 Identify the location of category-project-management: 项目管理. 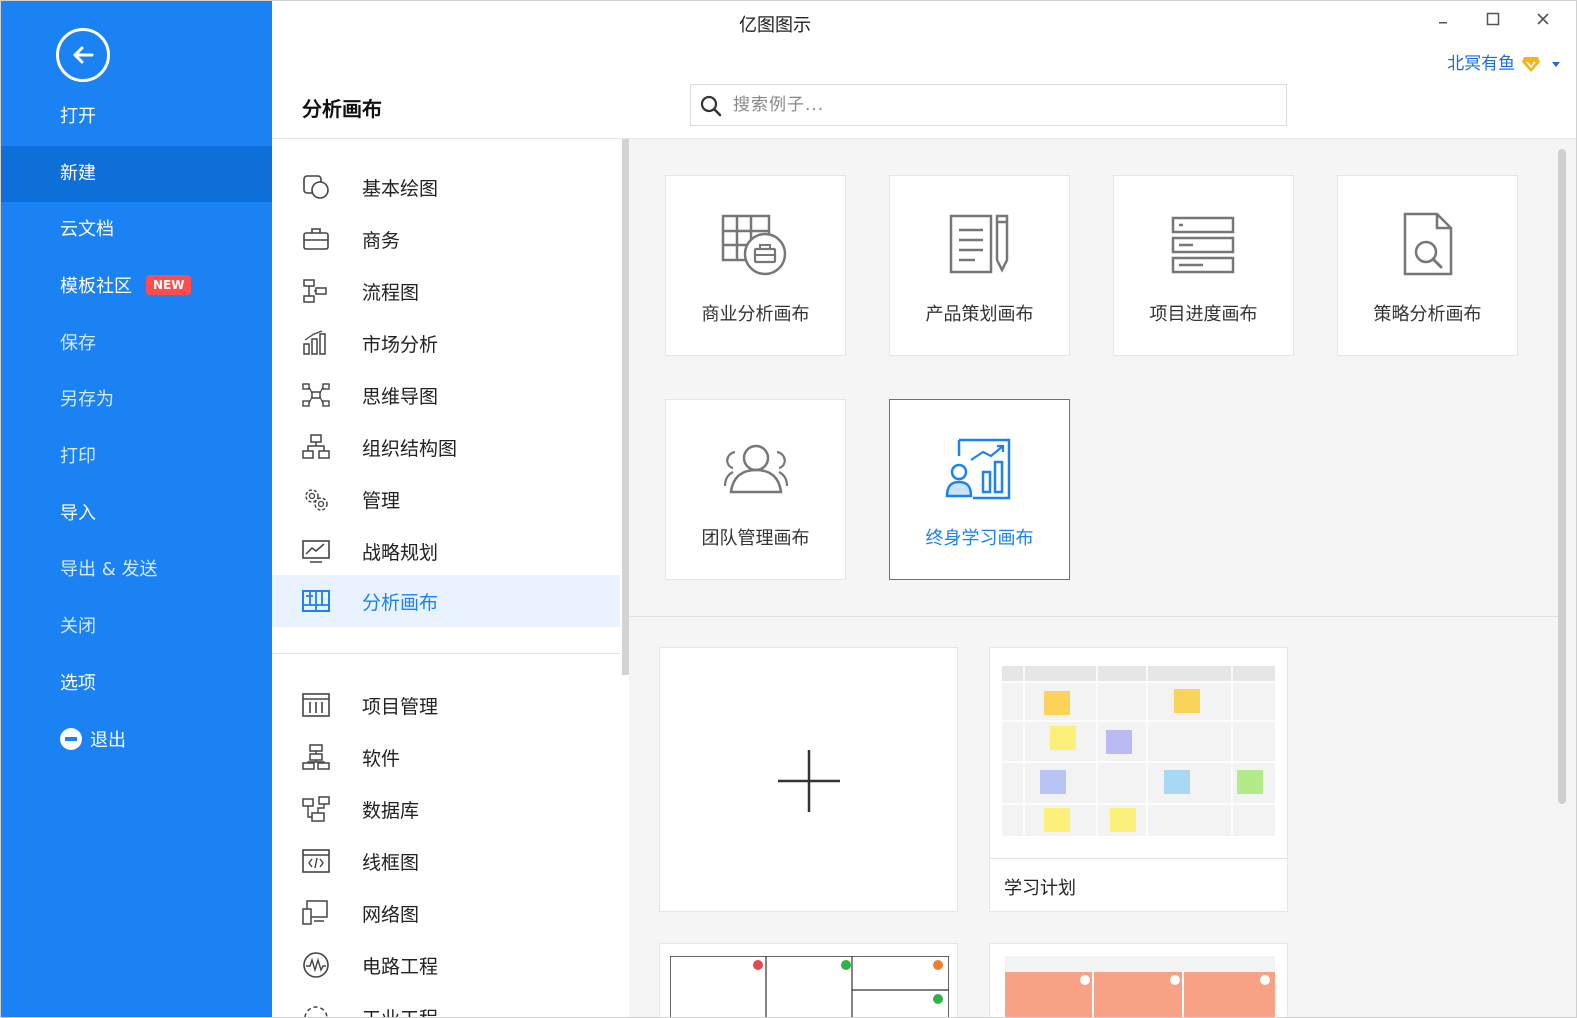
(446, 705).